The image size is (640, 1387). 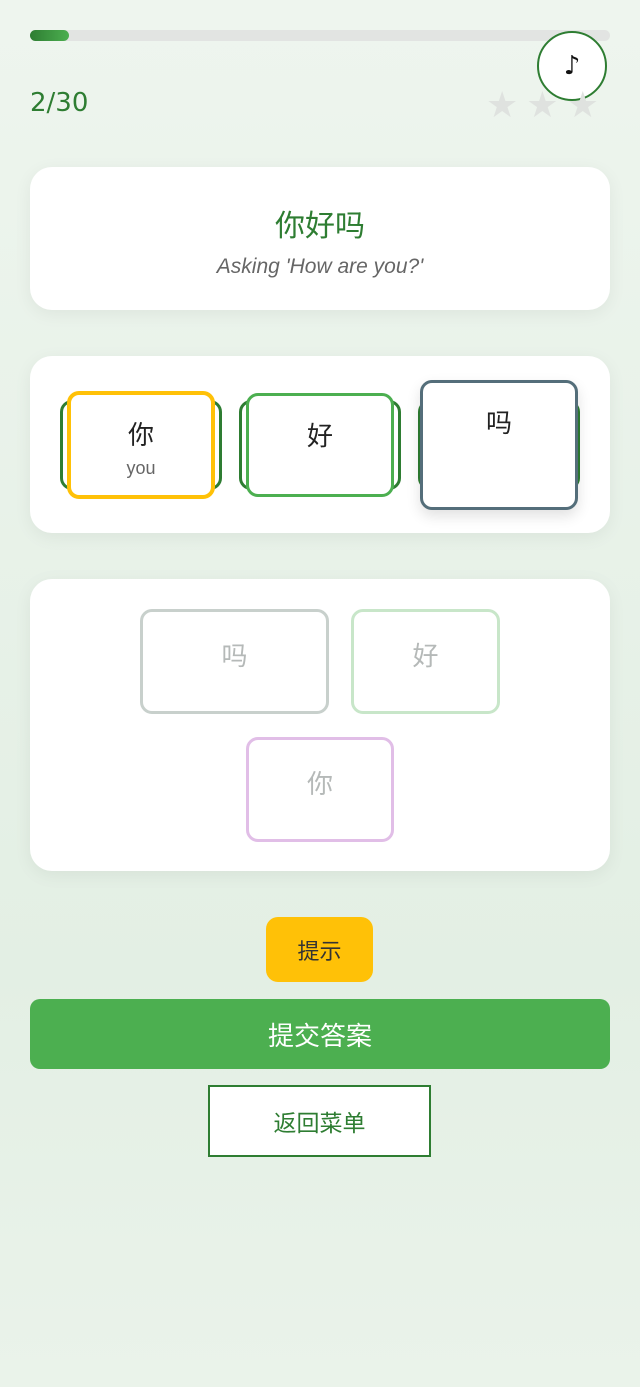 I want to click on prompt-card: 你好吗 Asking 'How are you?', so click(x=320, y=238).